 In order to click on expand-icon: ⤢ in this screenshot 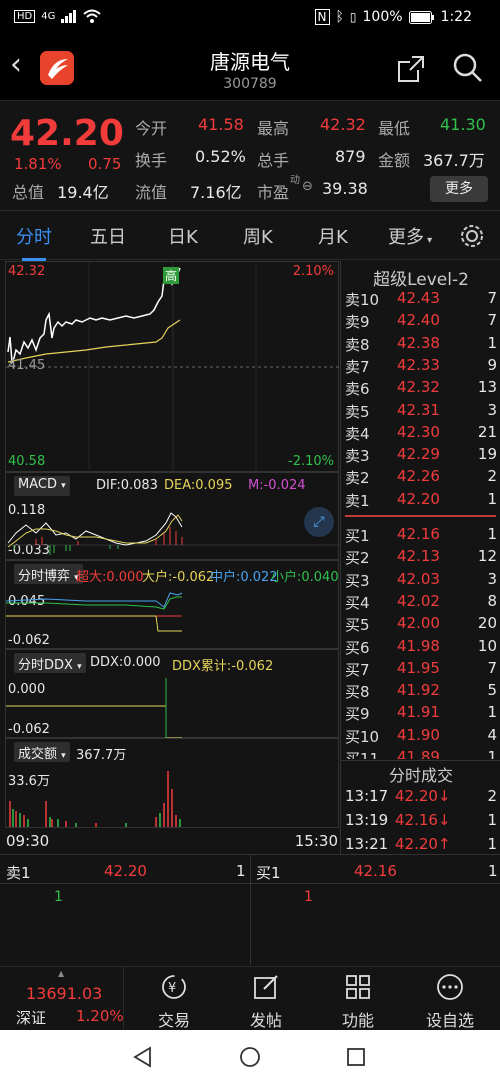, I will do `click(319, 522)`.